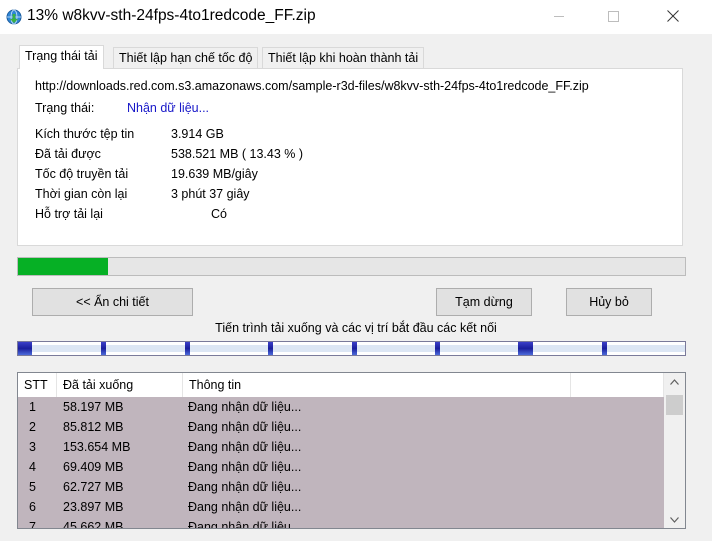  Describe the element at coordinates (214, 174) in the screenshot. I see `transfer-rate-value: 19.639 MB/giây` at that location.